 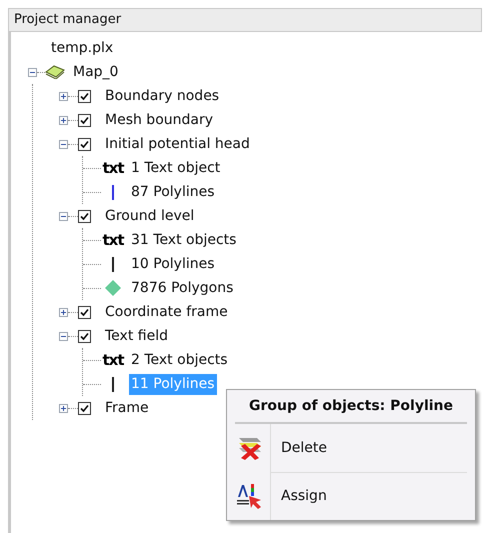 What do you see at coordinates (175, 168) in the screenshot?
I see `tree-item: 1 Text object` at bounding box center [175, 168].